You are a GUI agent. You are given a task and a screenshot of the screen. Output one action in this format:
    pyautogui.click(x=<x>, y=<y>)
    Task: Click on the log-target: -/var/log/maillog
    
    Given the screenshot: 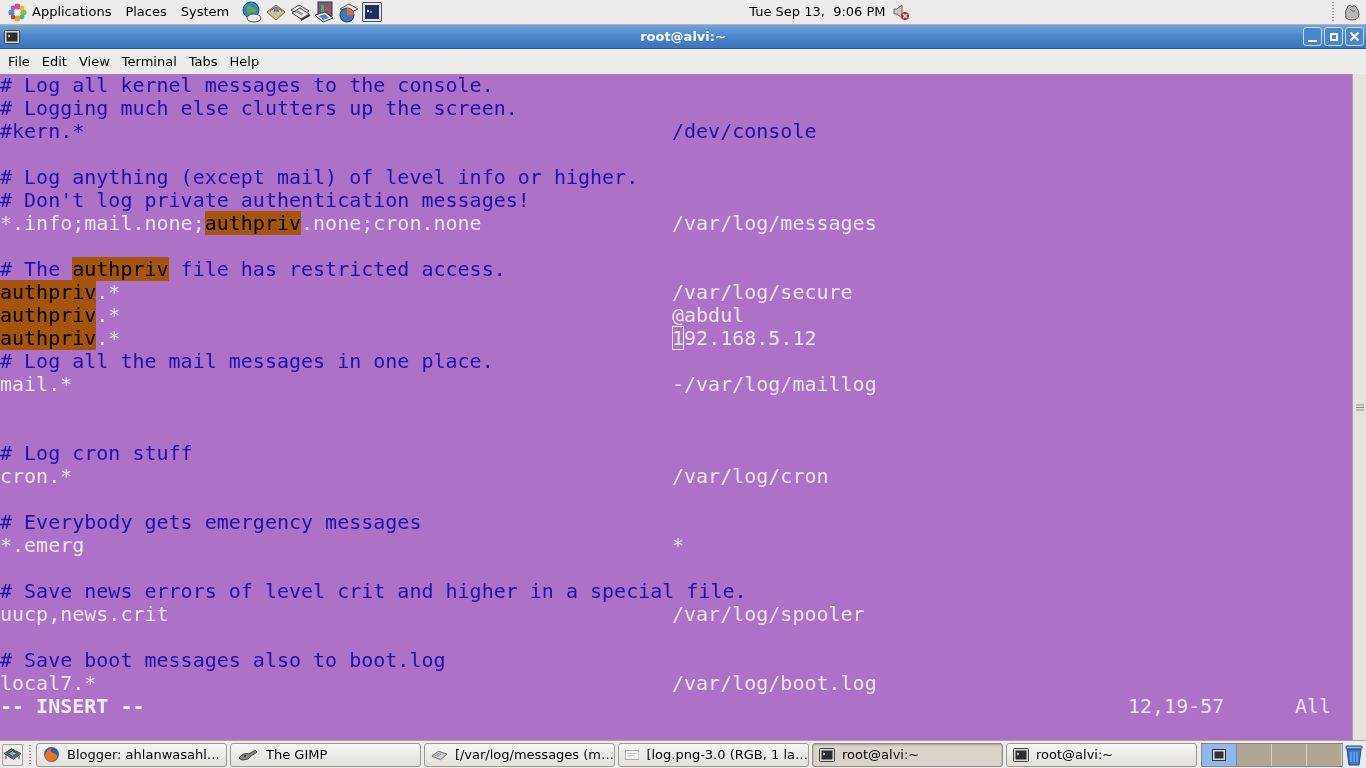 What is the action you would take?
    pyautogui.click(x=774, y=384)
    